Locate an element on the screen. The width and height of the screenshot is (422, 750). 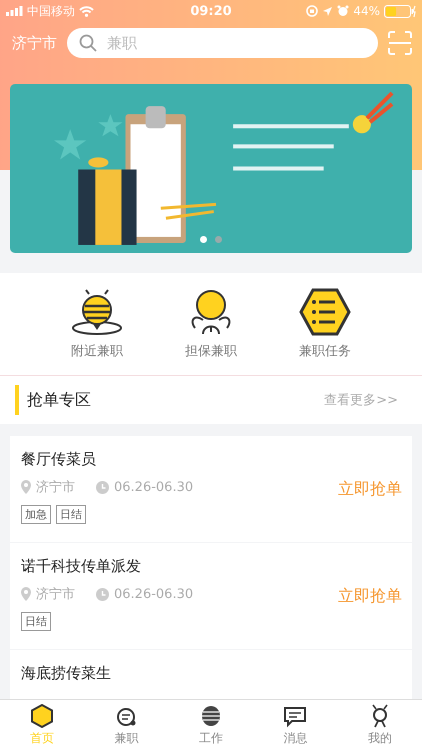
job-tag: 加急 is located at coordinates (36, 514).